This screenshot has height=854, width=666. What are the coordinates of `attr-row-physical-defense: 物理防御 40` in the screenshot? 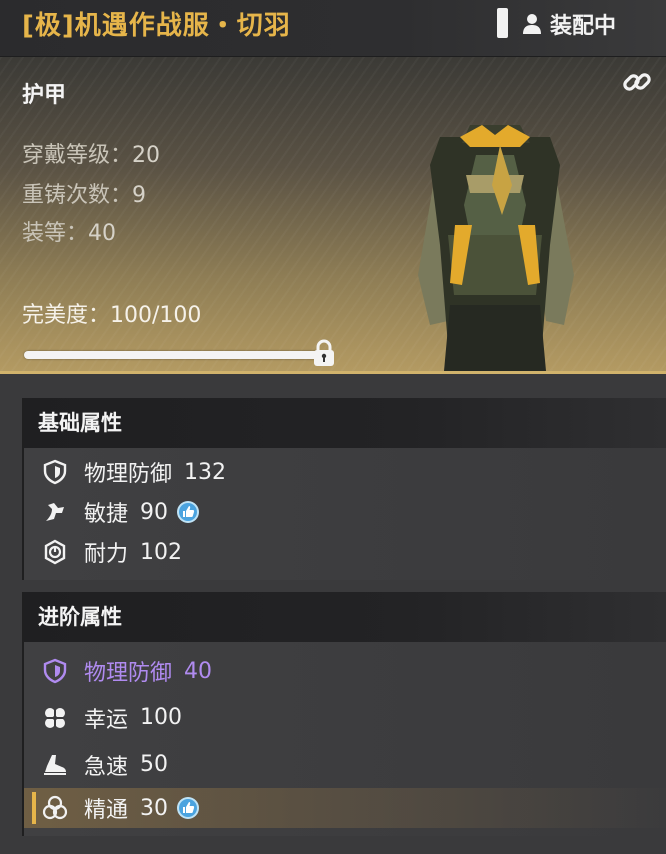 It's located at (345, 671).